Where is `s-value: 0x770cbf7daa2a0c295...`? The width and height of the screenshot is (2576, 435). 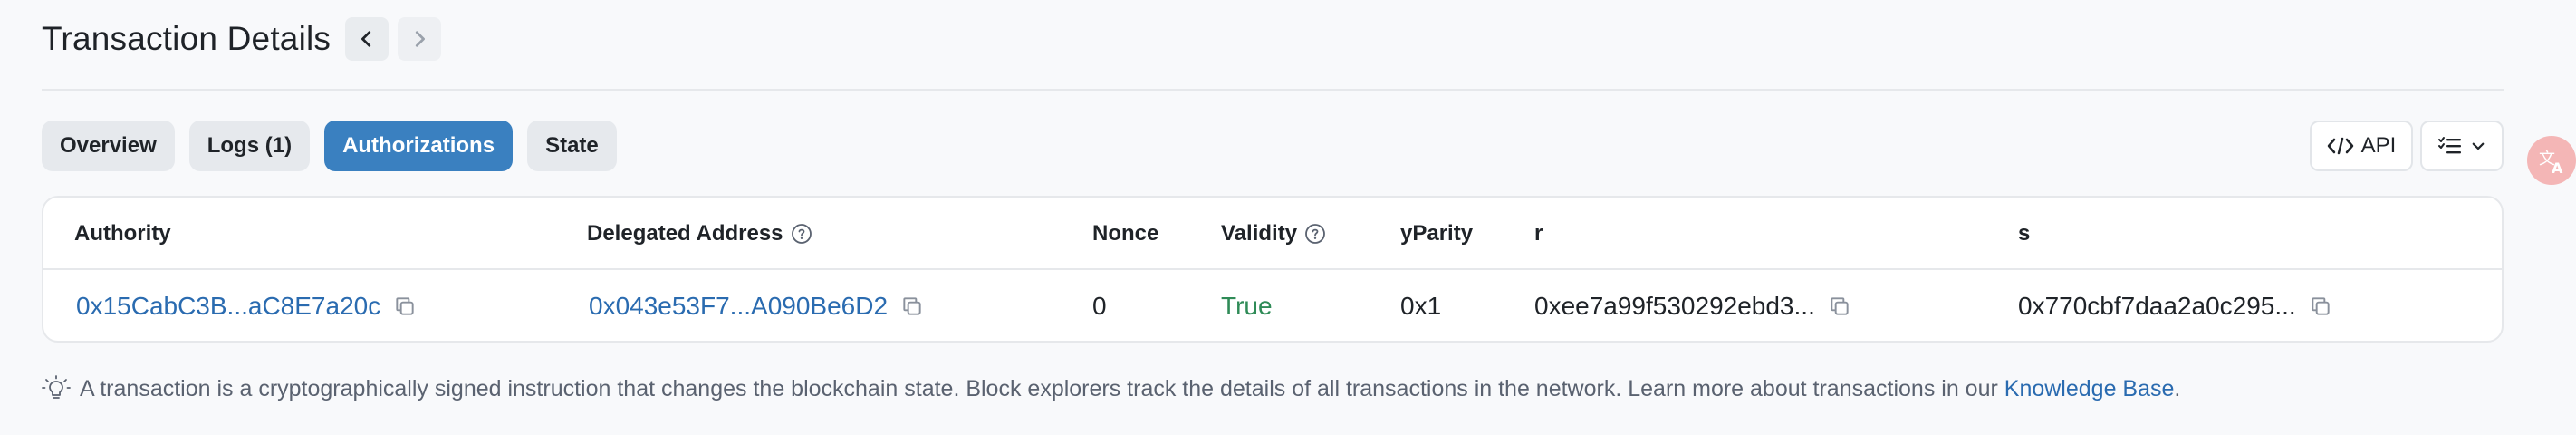
s-value: 0x770cbf7daa2a0c295... is located at coordinates (2157, 306).